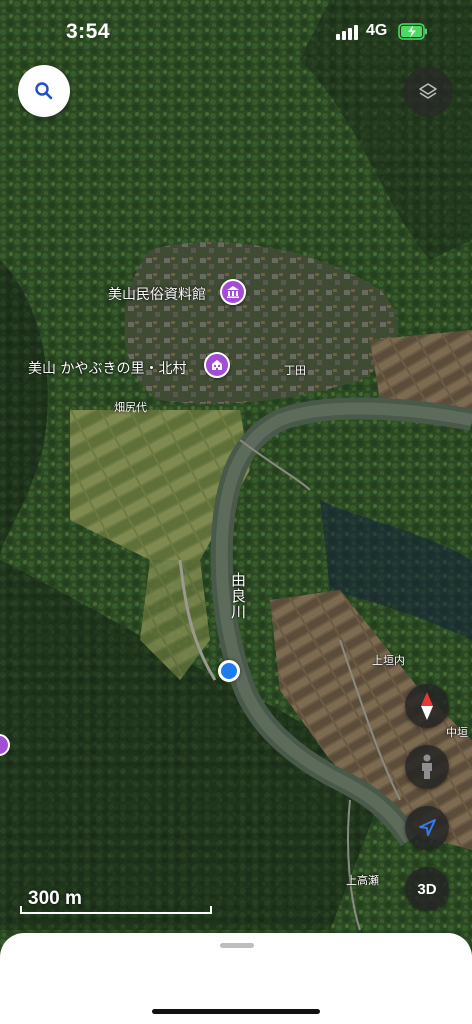 The width and height of the screenshot is (472, 1024). I want to click on poi-label-village: 美山 かやぶきの里・北村, so click(107, 368).